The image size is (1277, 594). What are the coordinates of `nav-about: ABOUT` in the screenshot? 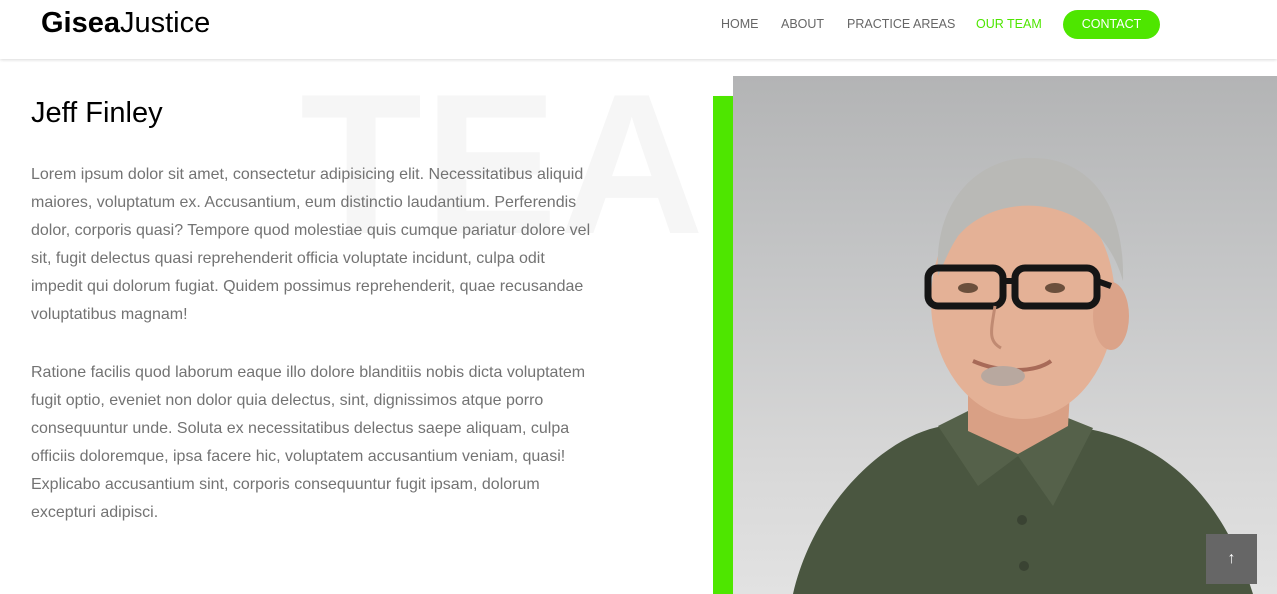 It's located at (802, 24).